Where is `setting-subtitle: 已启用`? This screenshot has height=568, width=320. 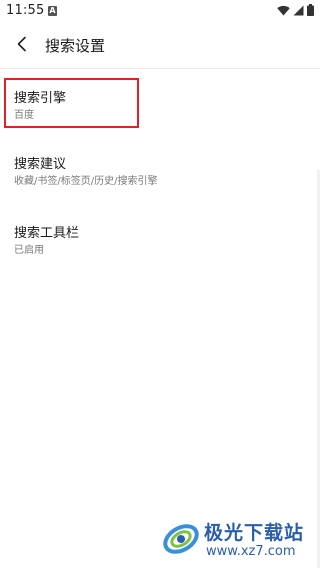 setting-subtitle: 已启用 is located at coordinates (29, 250).